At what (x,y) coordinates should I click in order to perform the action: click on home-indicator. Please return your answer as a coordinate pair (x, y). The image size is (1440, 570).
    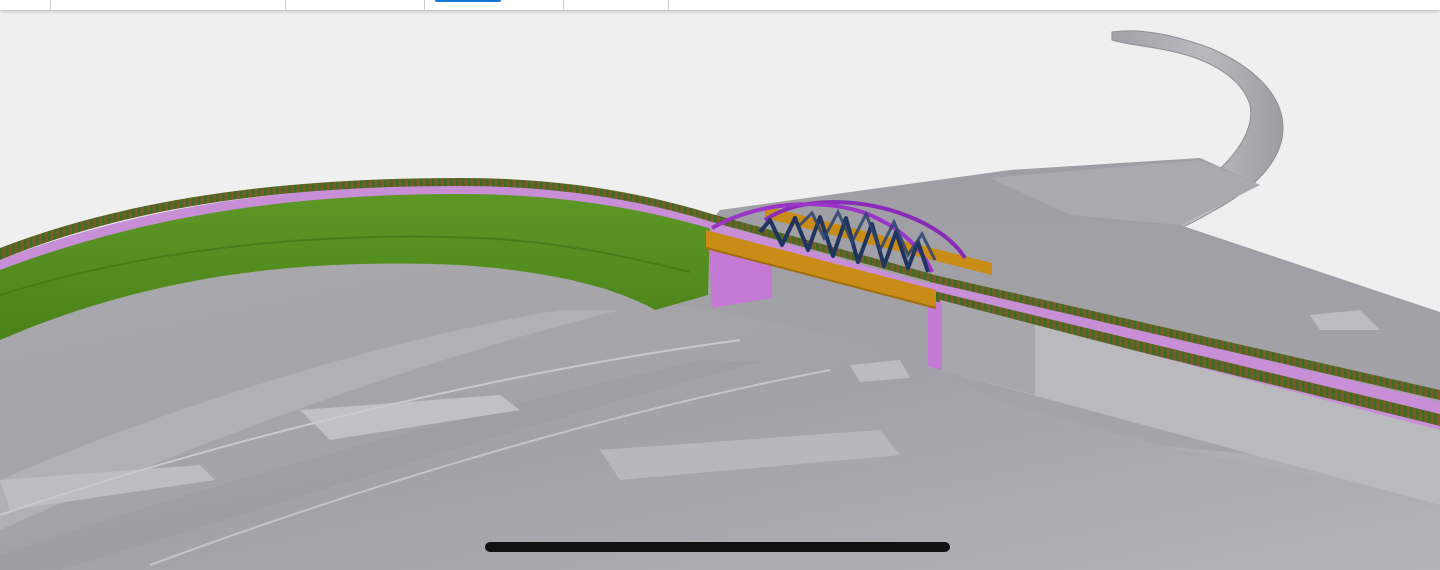
    Looking at the image, I should click on (717, 547).